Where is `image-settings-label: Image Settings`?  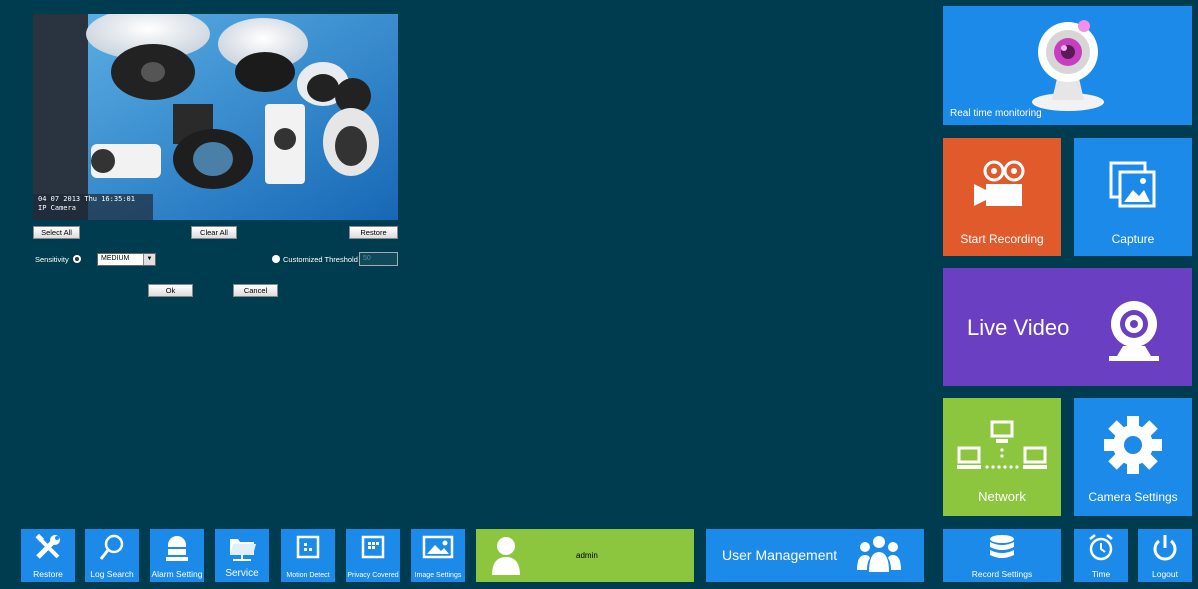 image-settings-label: Image Settings is located at coordinates (438, 575).